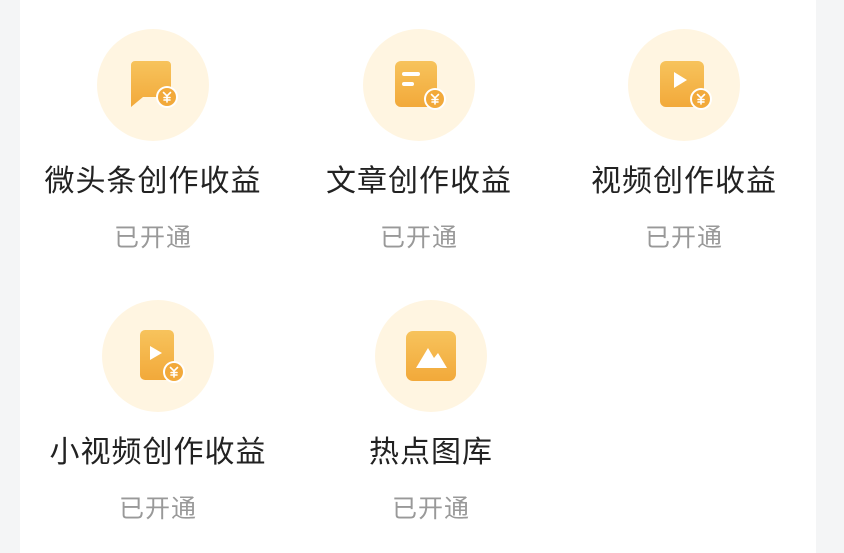 This screenshot has width=844, height=553. I want to click on tile-title: 热点图库, so click(431, 452).